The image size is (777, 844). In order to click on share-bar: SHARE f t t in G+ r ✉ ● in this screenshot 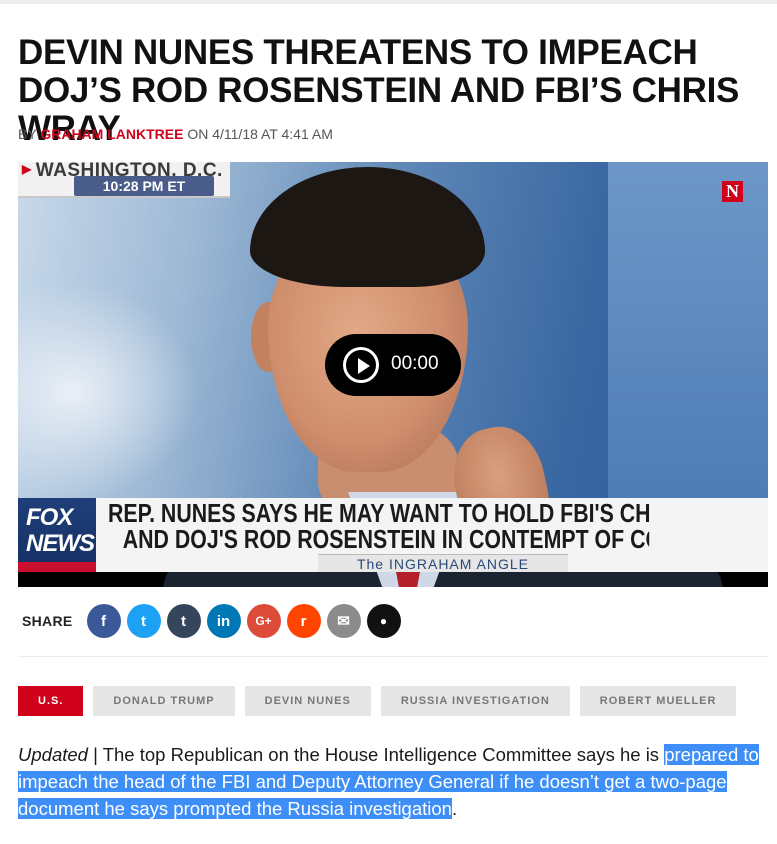, I will do `click(214, 621)`.